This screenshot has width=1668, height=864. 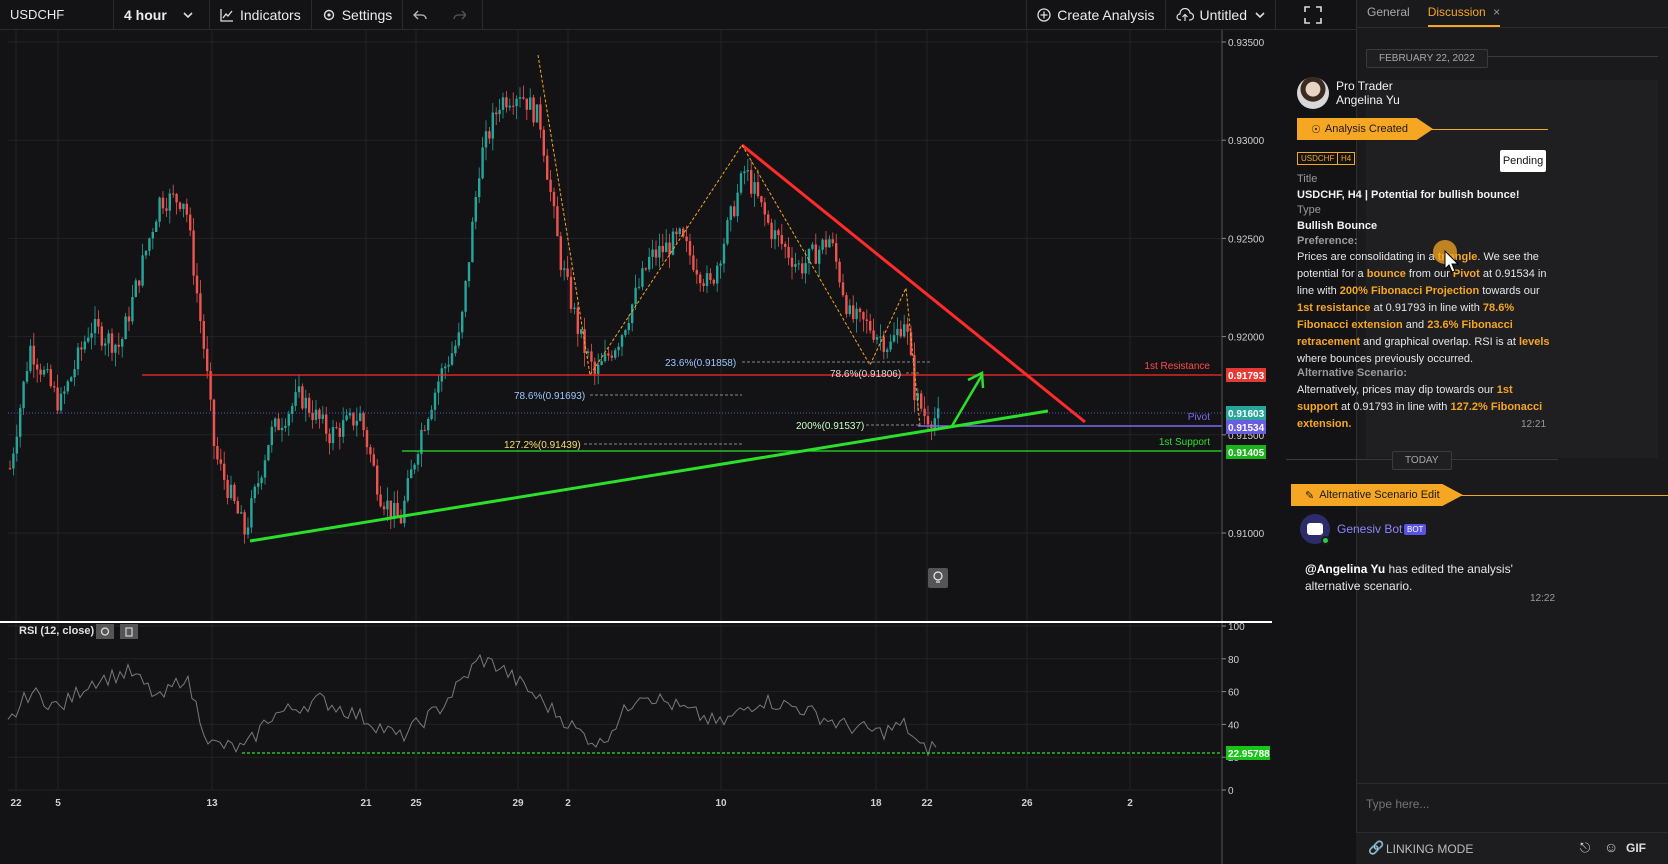 What do you see at coordinates (1096, 15) in the screenshot?
I see `create-analysis-button: Create Analysis` at bounding box center [1096, 15].